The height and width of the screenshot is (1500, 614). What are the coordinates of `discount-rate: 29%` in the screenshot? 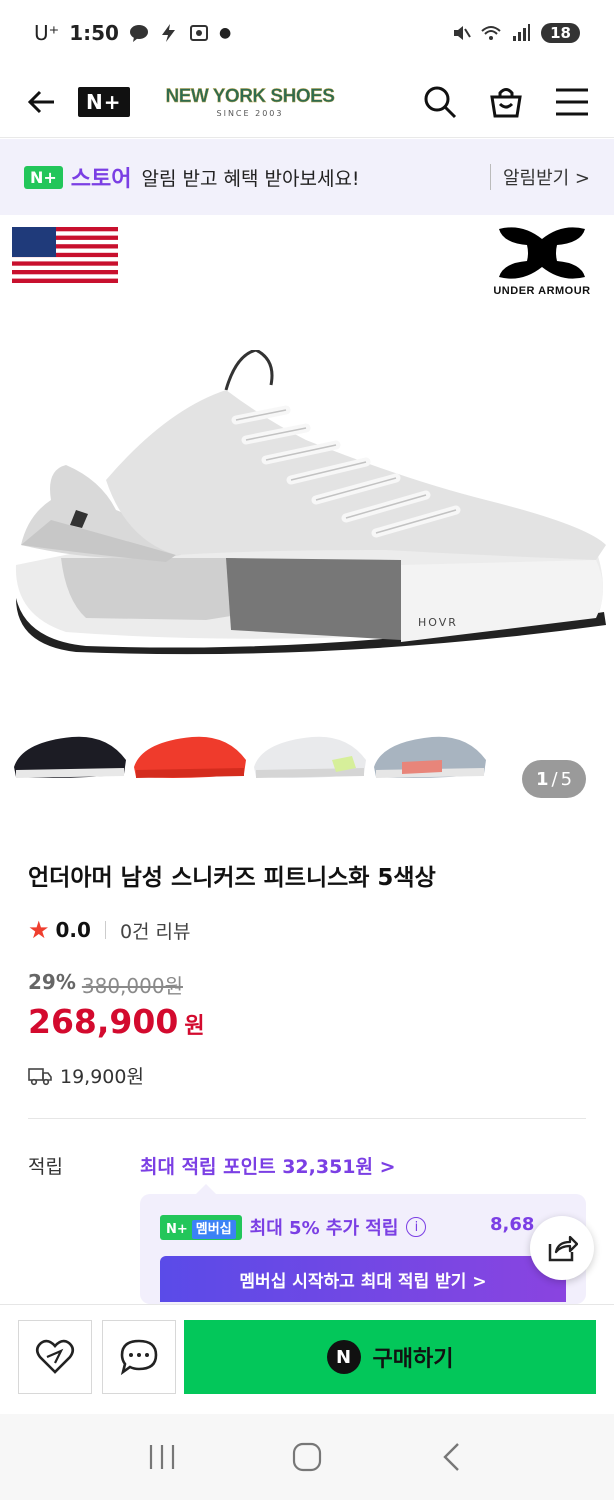 It's located at (52, 982).